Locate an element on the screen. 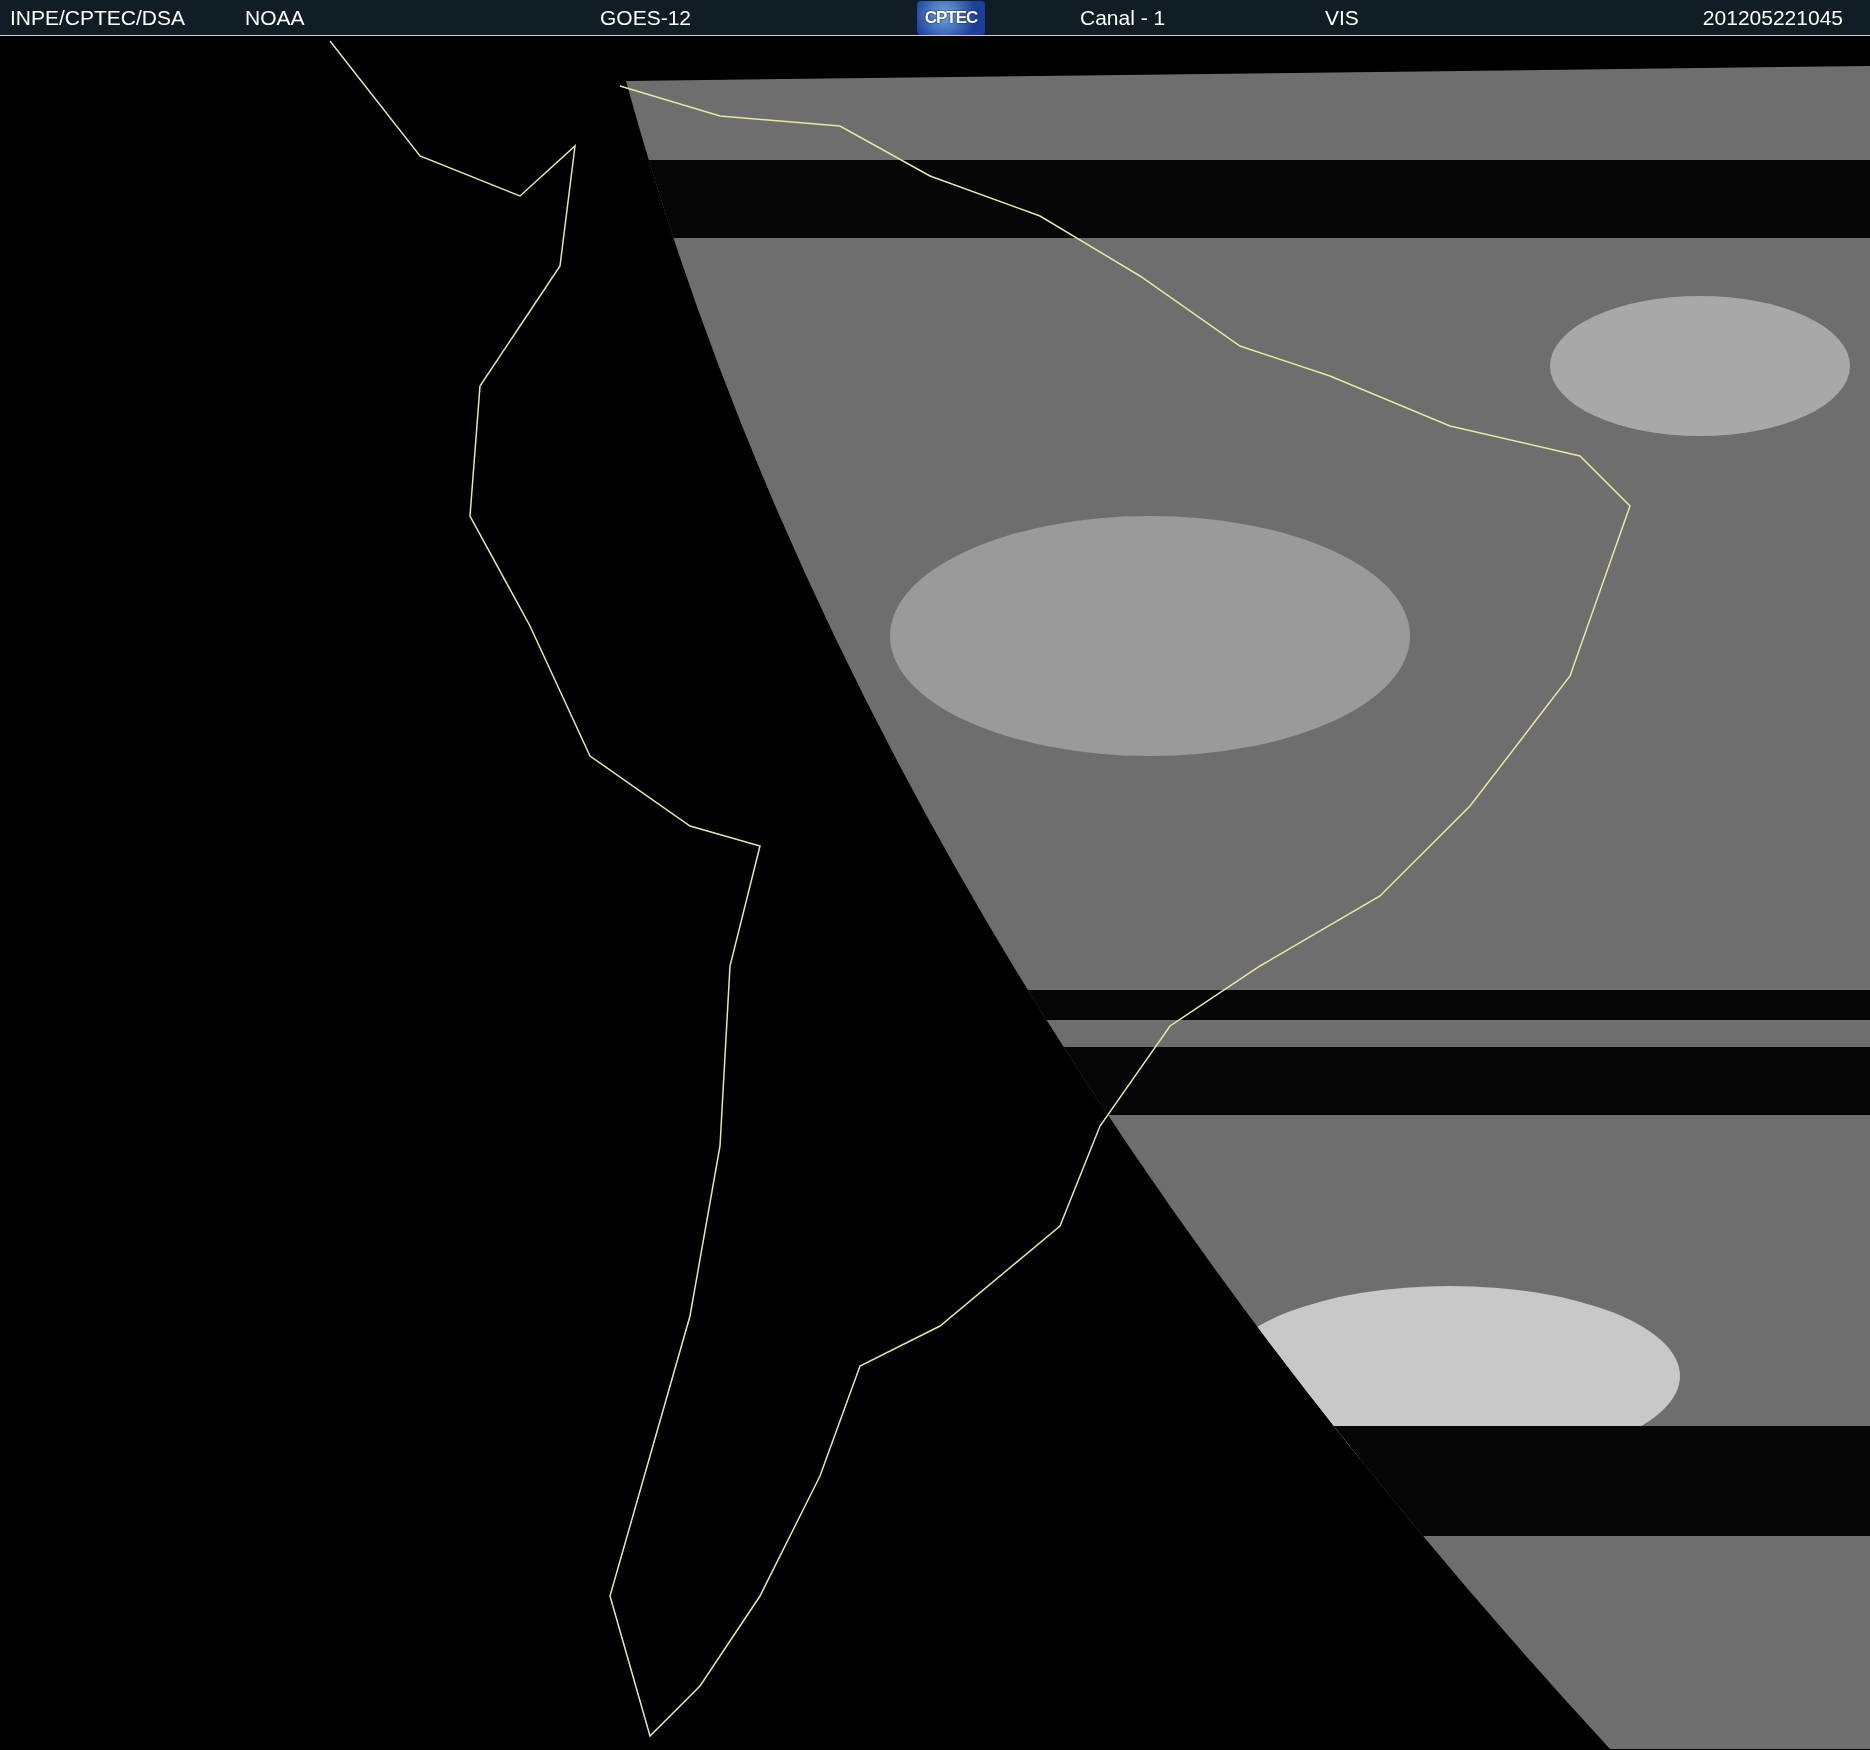  header-label: NOAA is located at coordinates (275, 17).